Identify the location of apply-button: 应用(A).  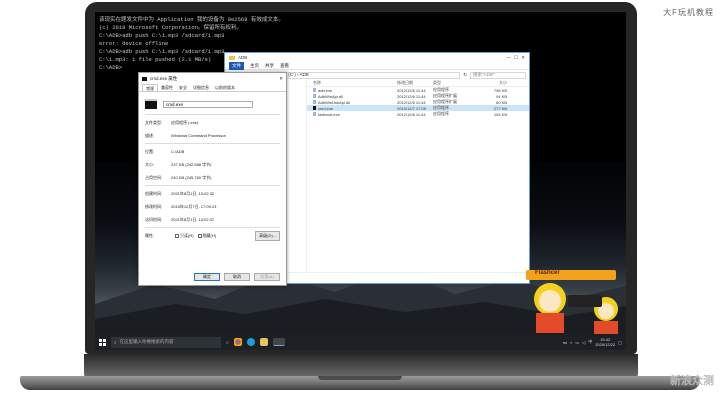
(267, 277).